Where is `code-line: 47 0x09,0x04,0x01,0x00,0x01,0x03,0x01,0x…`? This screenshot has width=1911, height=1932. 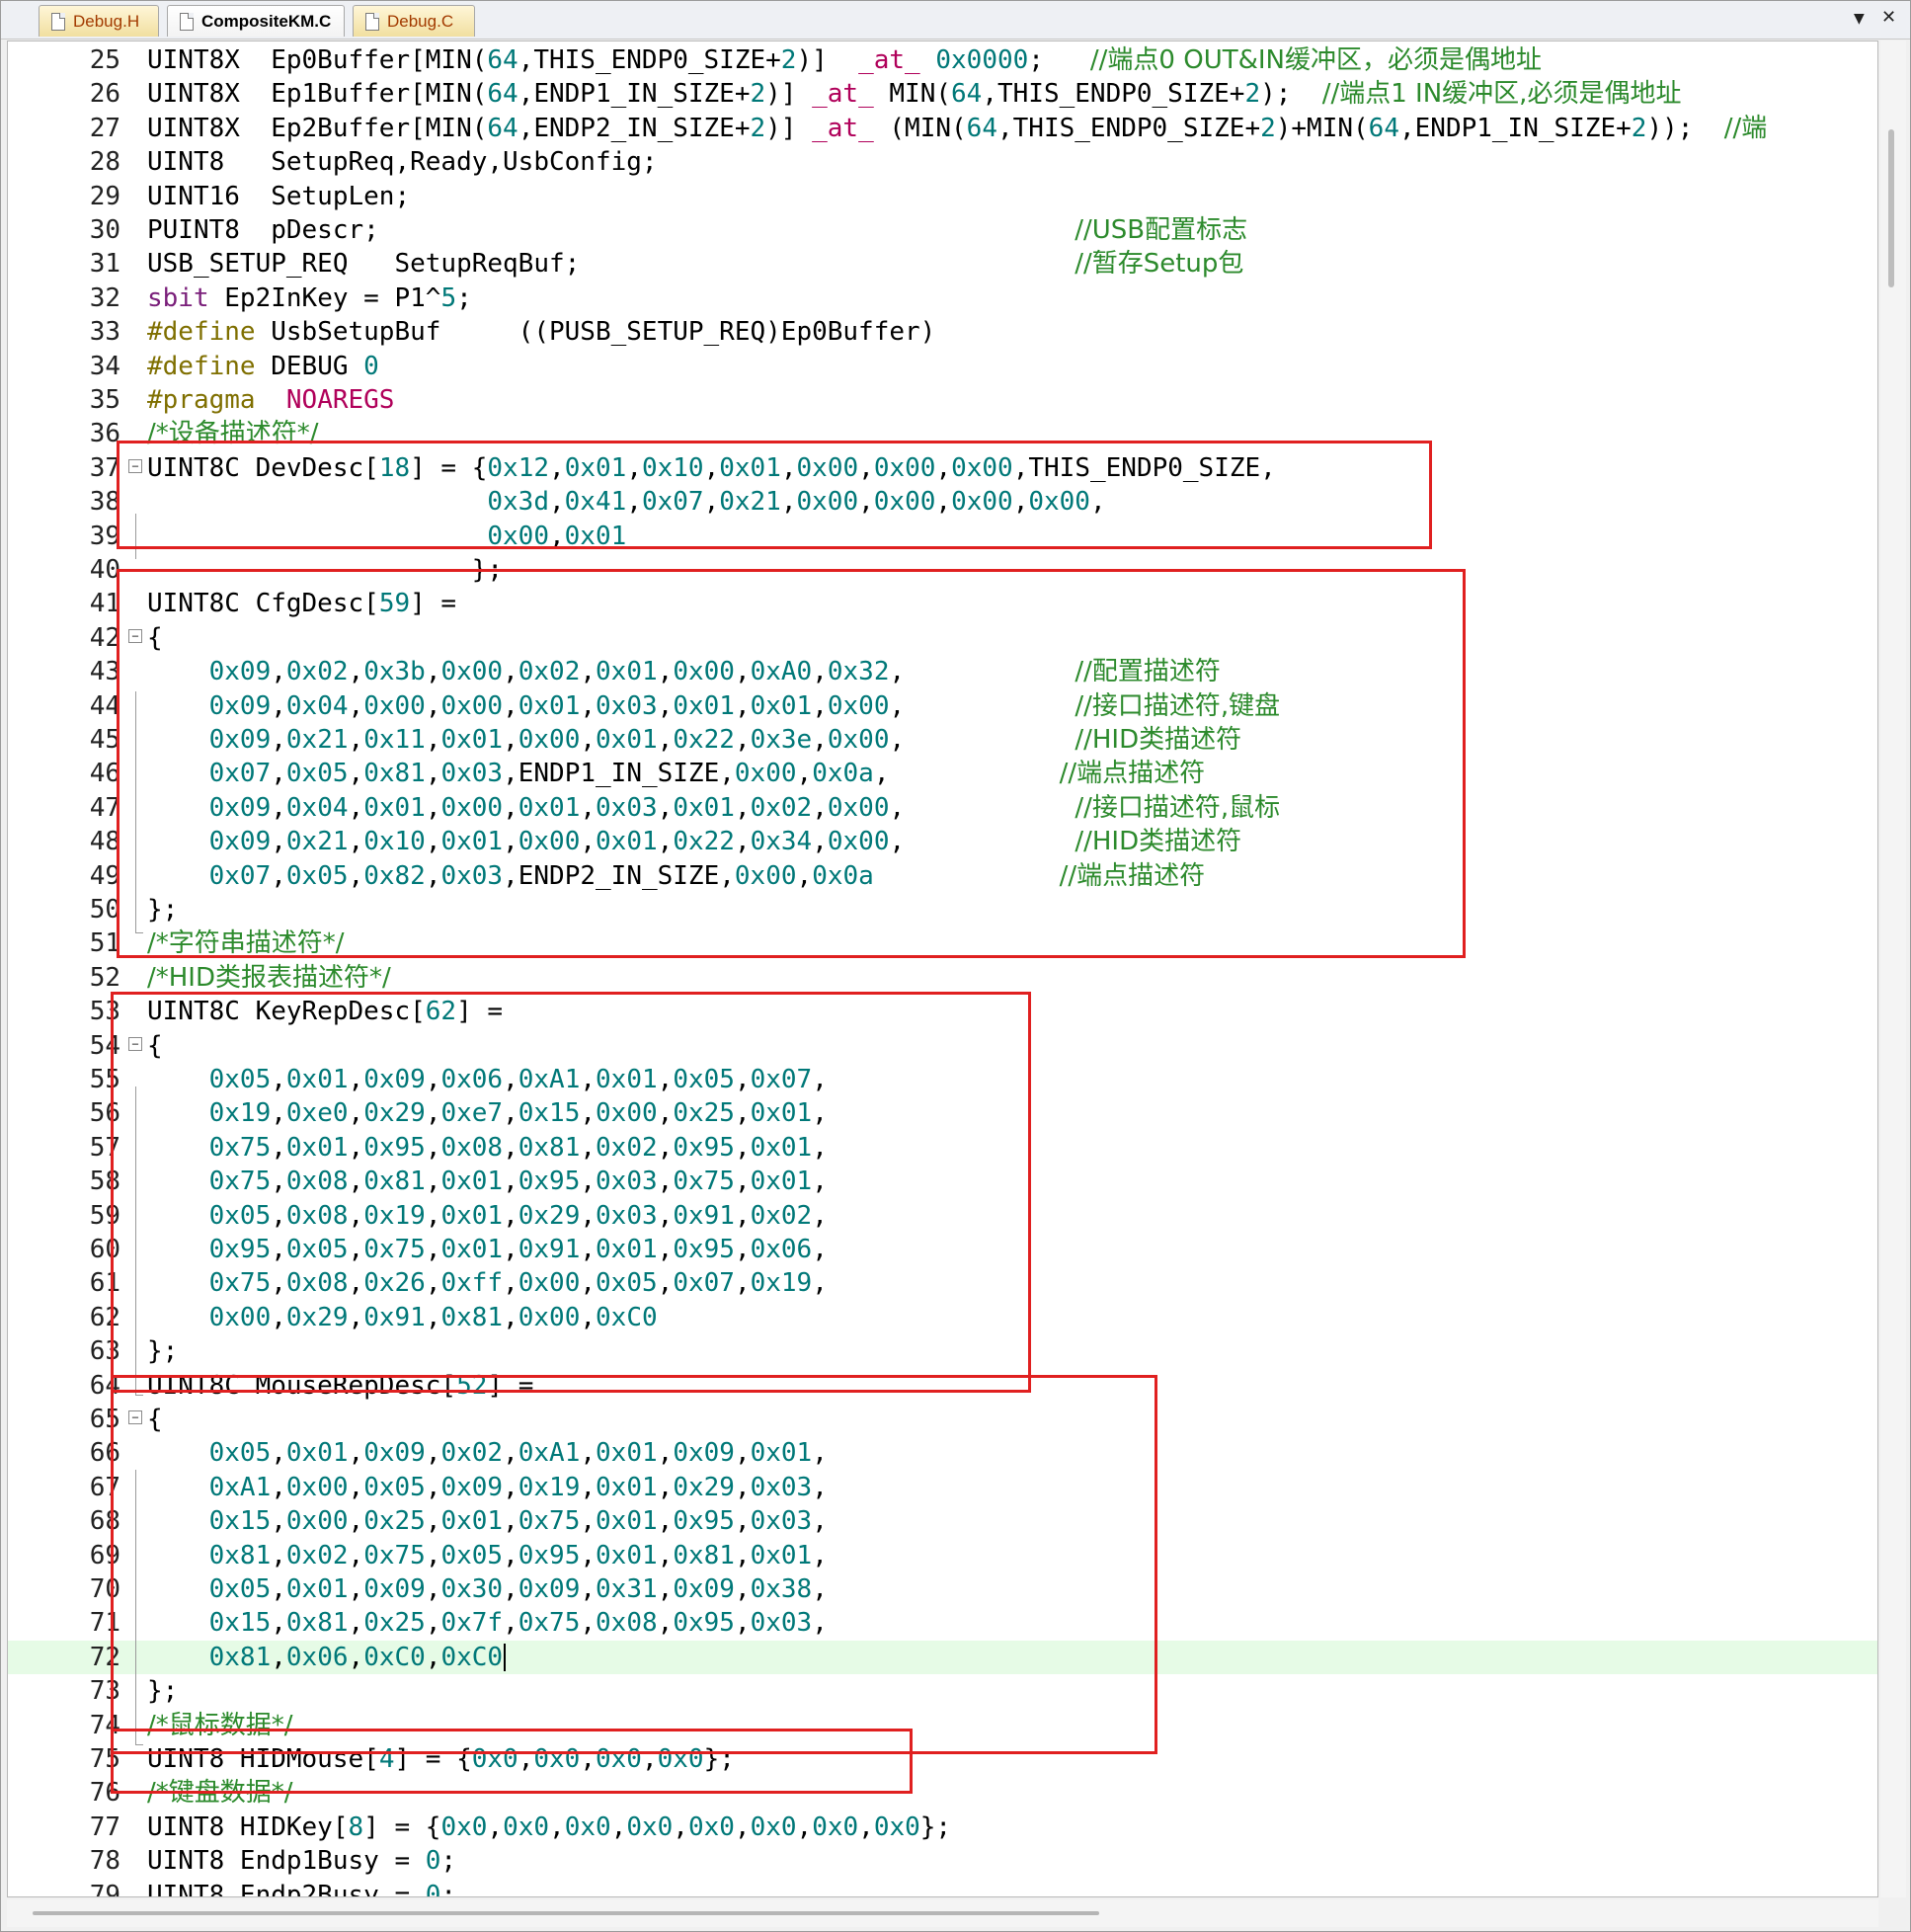 code-line: 47 0x09,0x04,0x01,0x00,0x01,0x03,0x01,0x… is located at coordinates (942, 808).